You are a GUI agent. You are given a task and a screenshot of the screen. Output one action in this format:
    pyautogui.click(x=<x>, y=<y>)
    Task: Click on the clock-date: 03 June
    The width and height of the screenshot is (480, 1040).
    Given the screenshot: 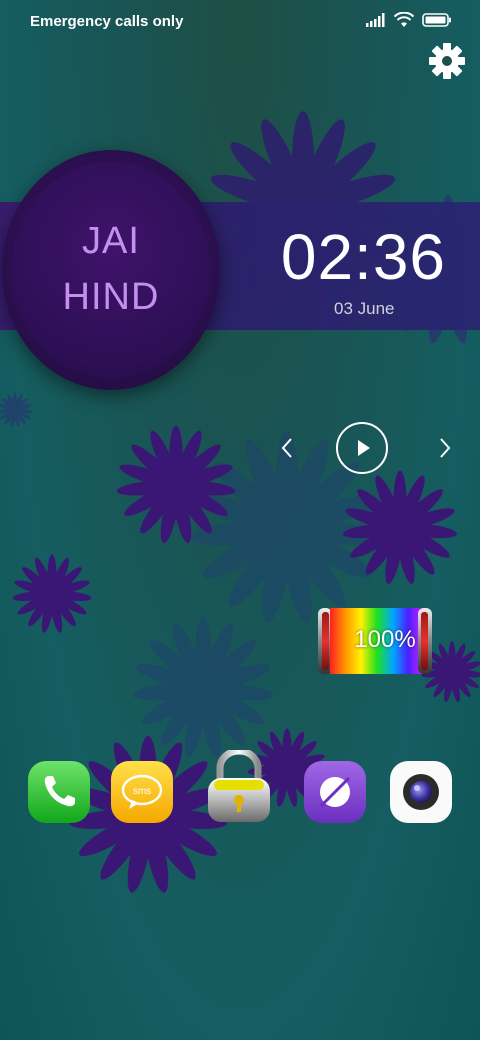 What is the action you would take?
    pyautogui.click(x=364, y=309)
    